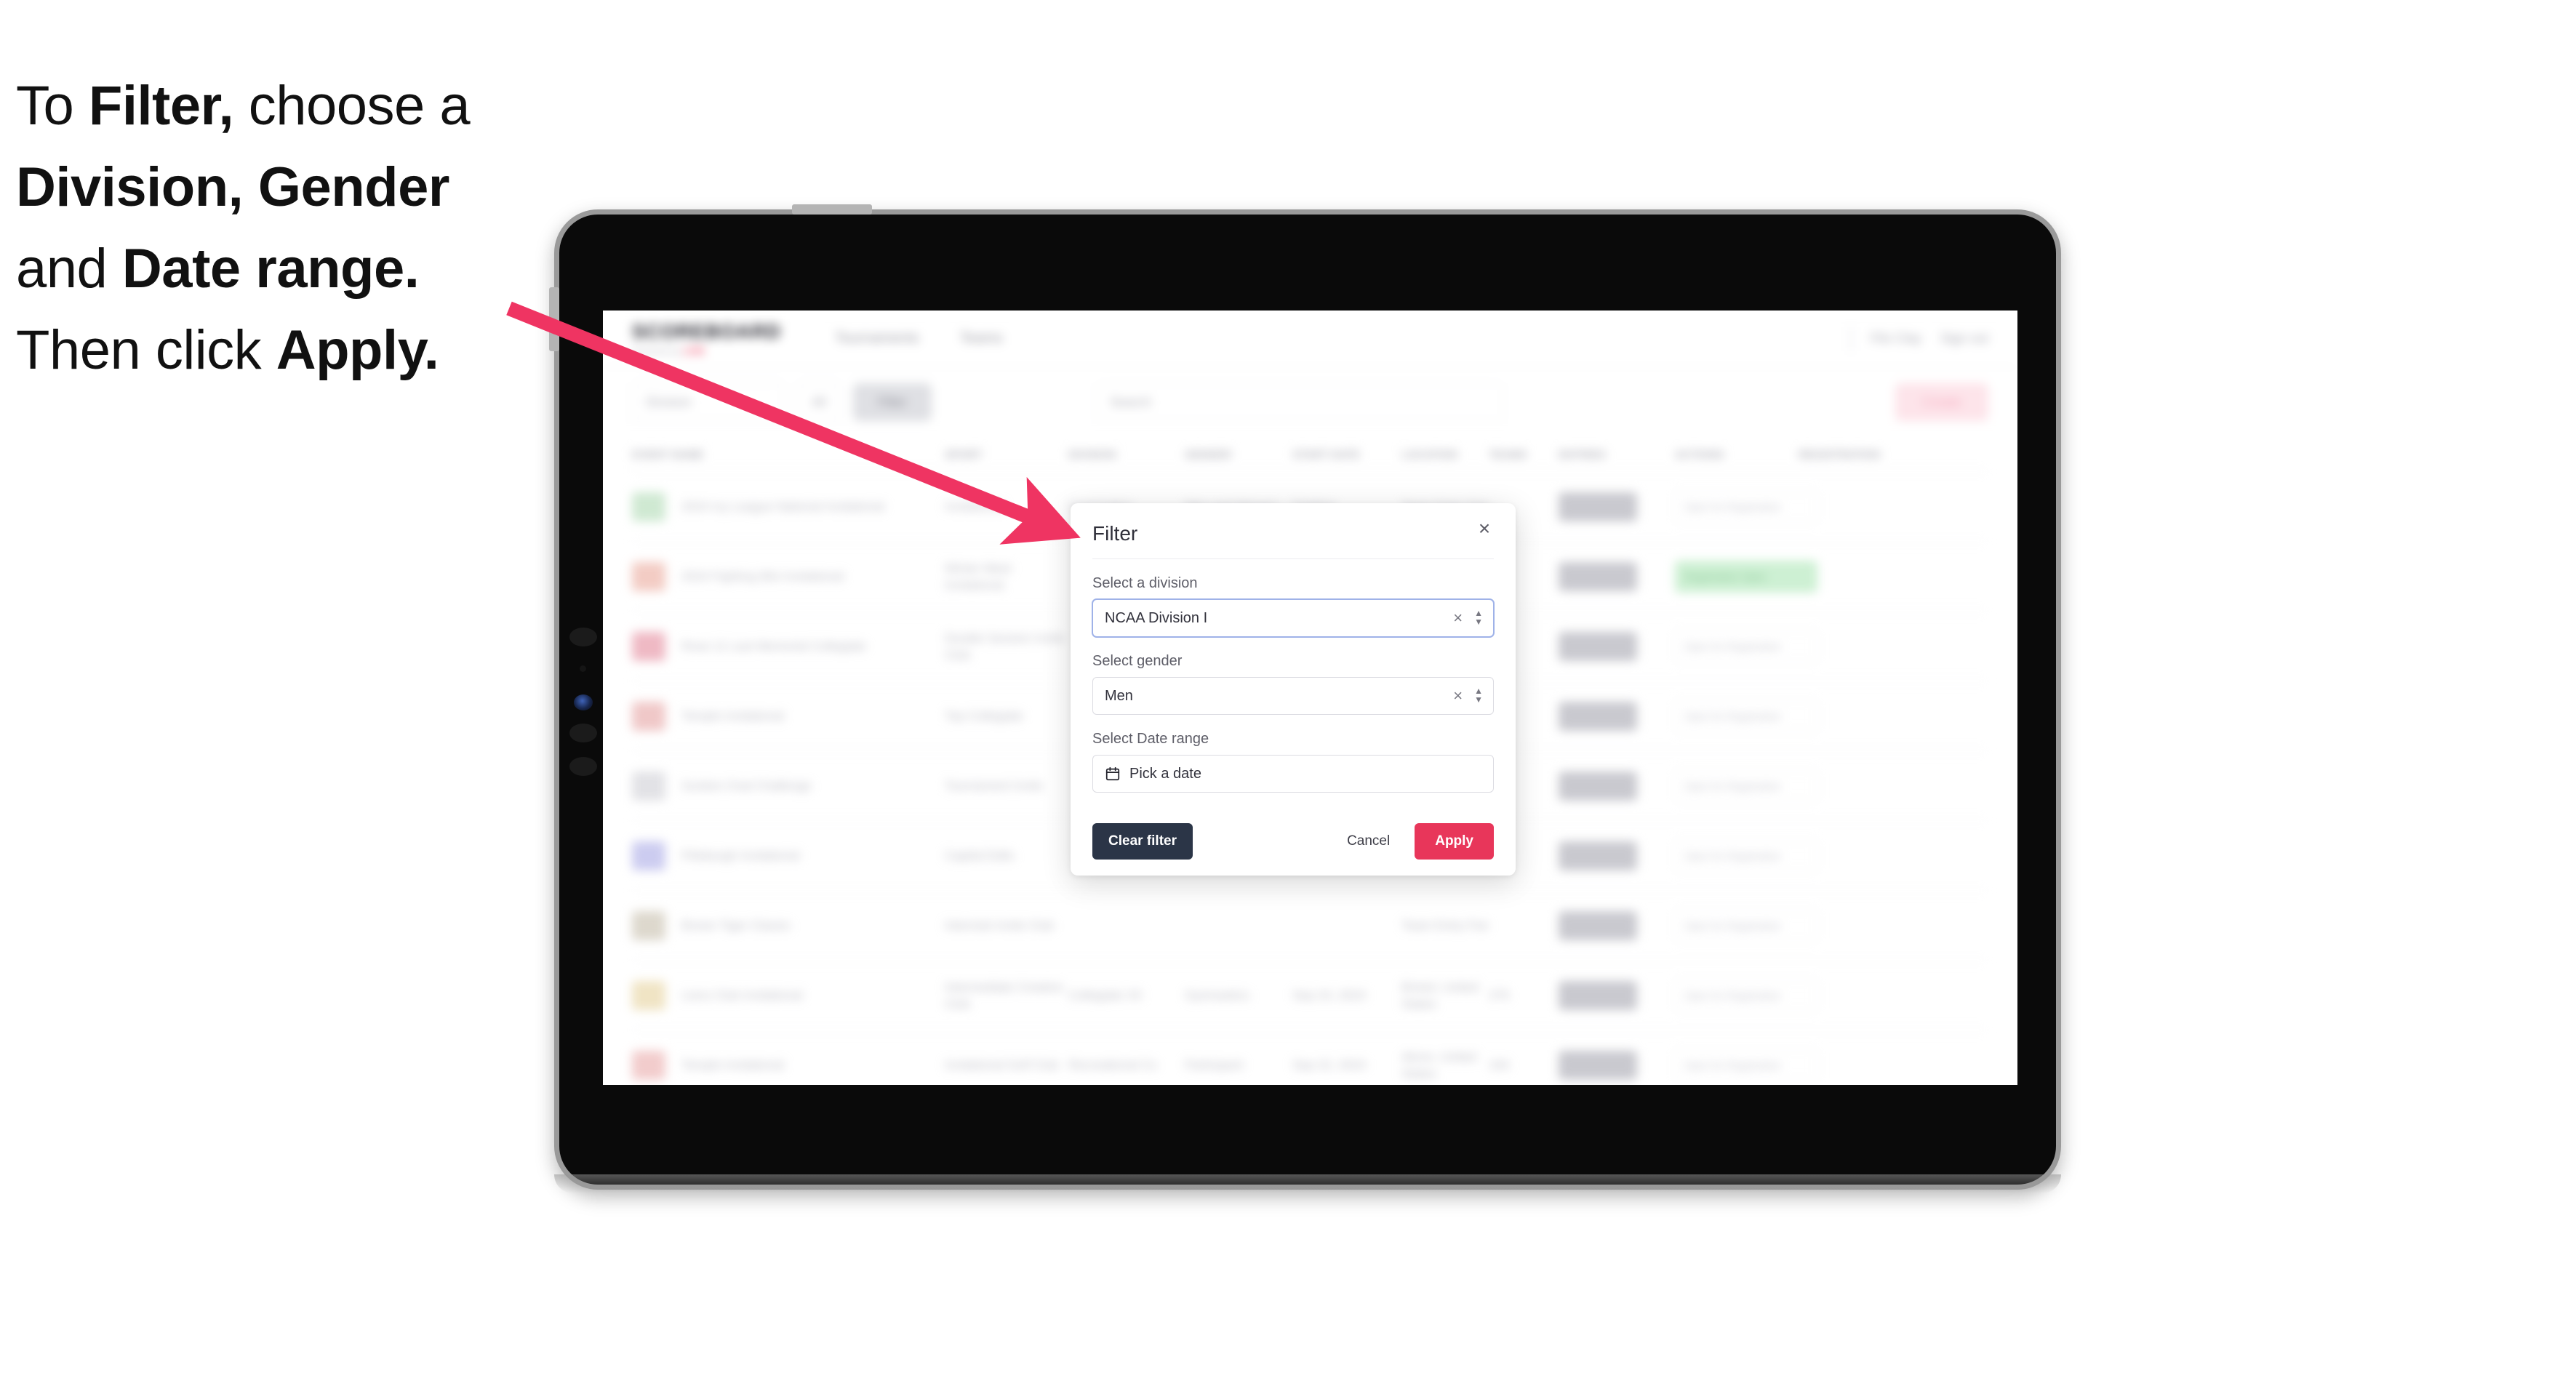 The width and height of the screenshot is (2576, 1386). Describe the element at coordinates (1329, 1065) in the screenshot. I see `date-cell: Sep 22, 2024` at that location.